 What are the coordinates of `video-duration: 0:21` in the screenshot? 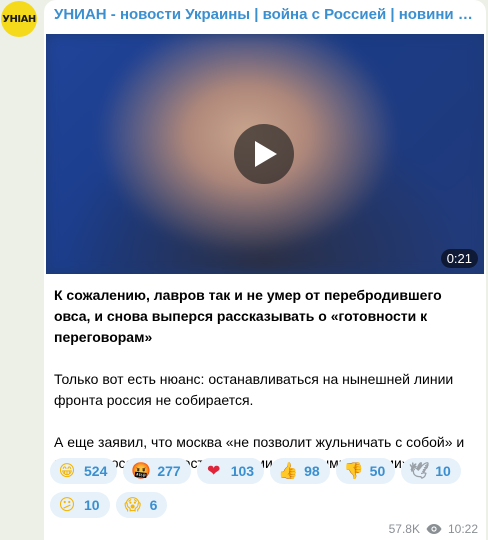 It's located at (459, 258).